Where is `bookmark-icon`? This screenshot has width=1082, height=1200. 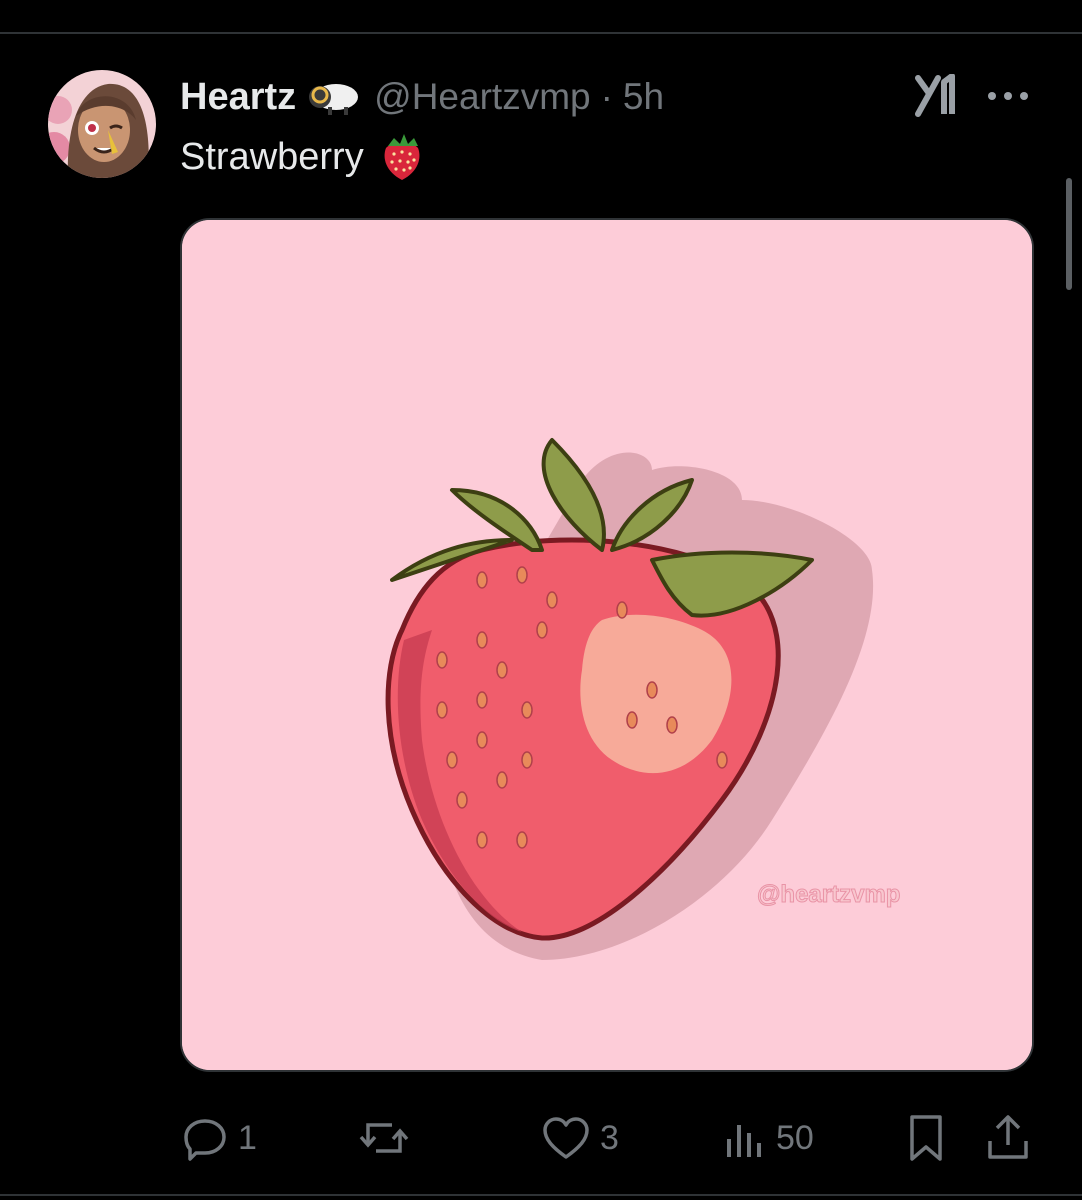
bookmark-icon is located at coordinates (926, 1138).